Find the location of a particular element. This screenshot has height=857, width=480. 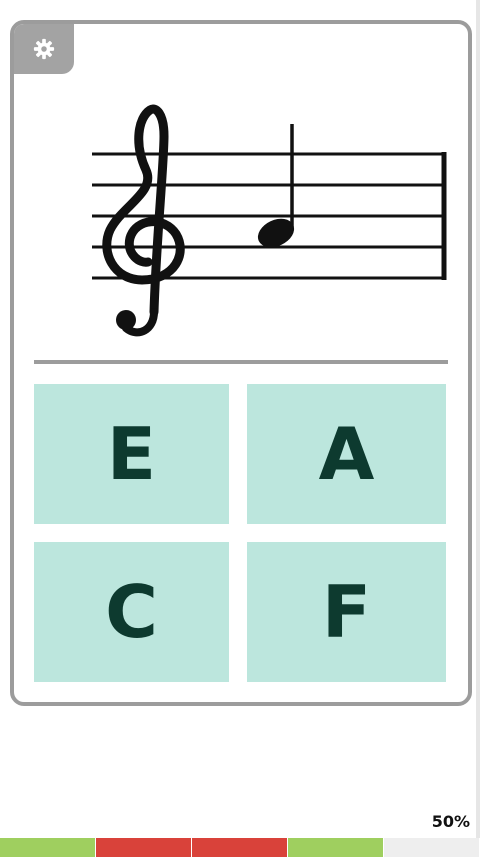

divider is located at coordinates (241, 362).